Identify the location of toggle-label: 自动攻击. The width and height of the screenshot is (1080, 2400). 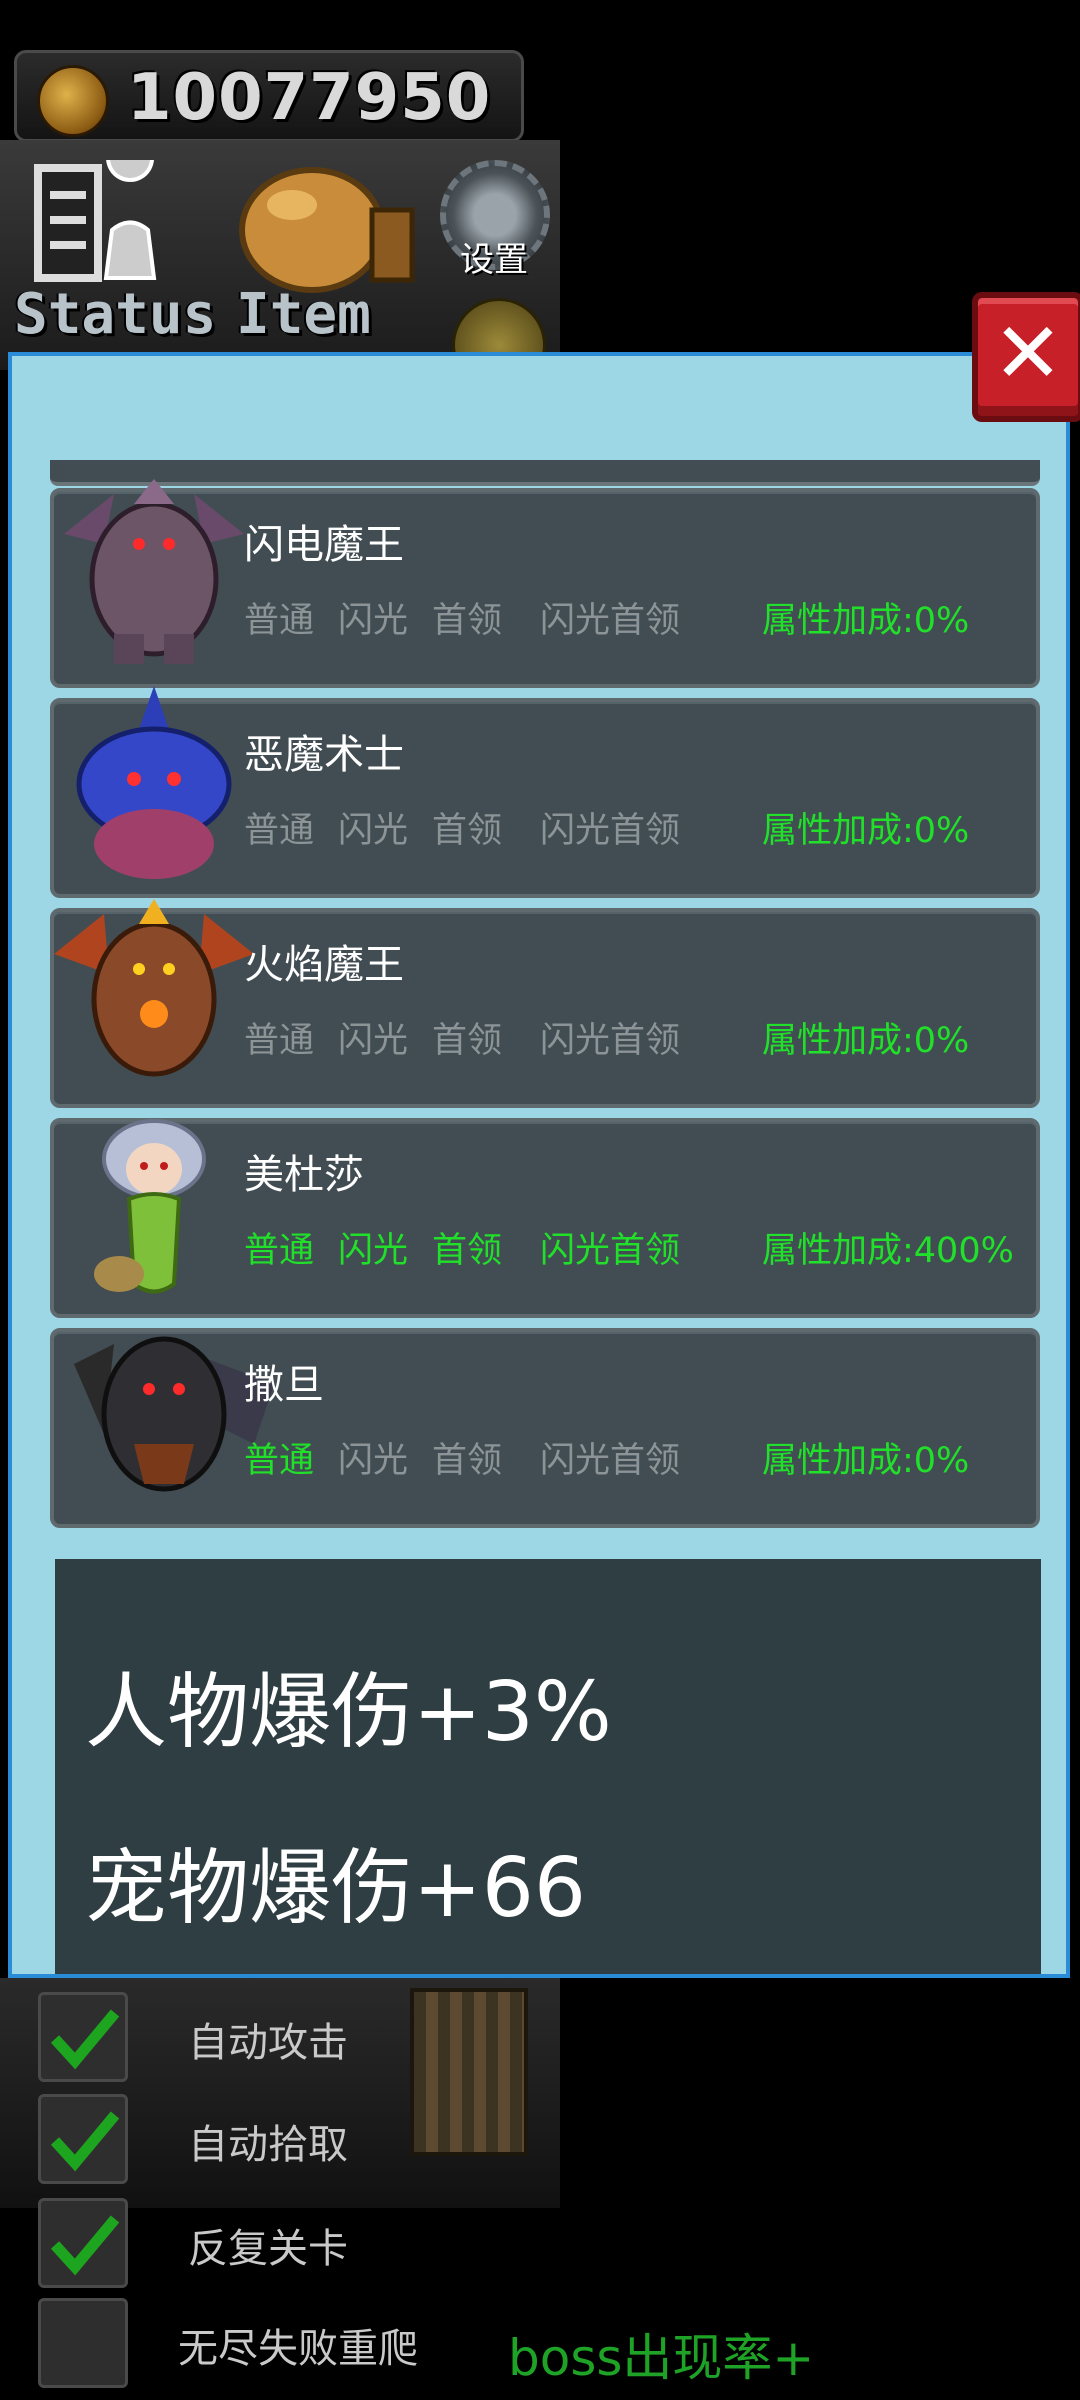
(268, 2043).